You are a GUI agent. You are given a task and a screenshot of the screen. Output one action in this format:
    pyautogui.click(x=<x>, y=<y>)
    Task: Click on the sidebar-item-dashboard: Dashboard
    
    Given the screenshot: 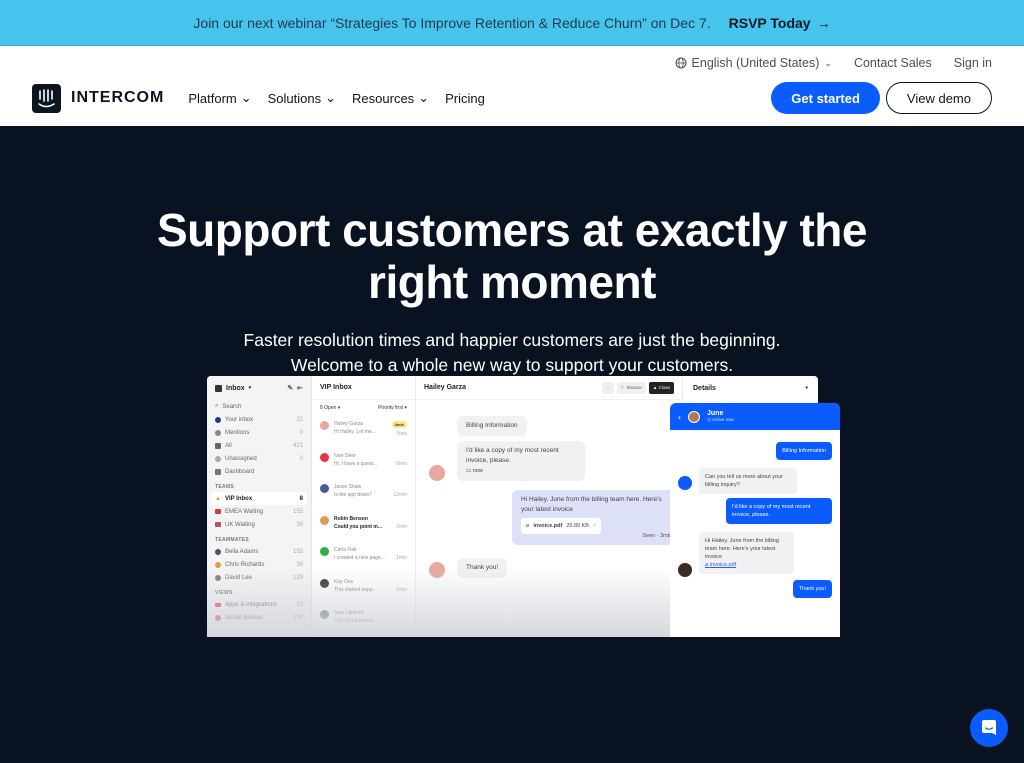 What is the action you would take?
    pyautogui.click(x=259, y=471)
    